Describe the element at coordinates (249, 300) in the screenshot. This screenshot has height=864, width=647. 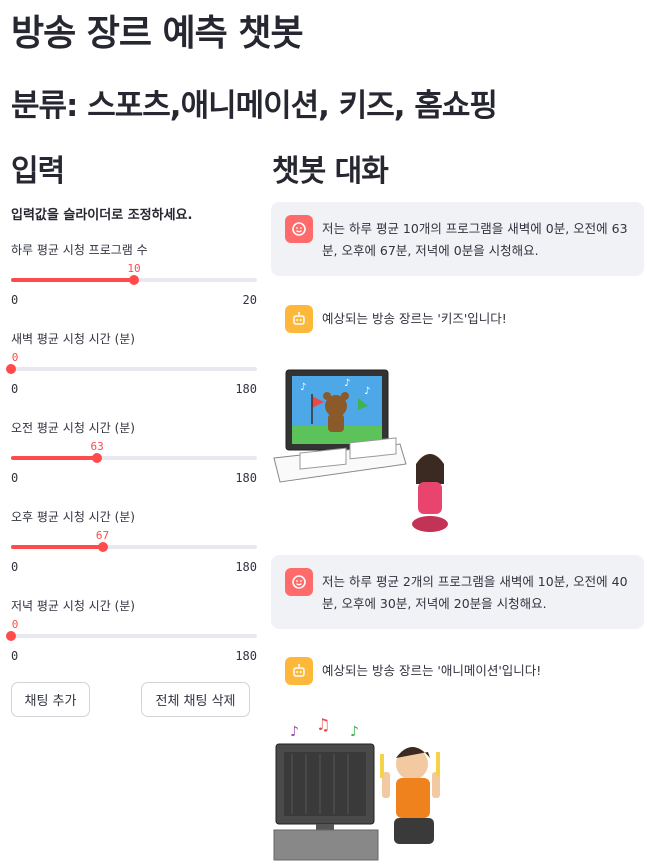
I see `slider-max: 20` at that location.